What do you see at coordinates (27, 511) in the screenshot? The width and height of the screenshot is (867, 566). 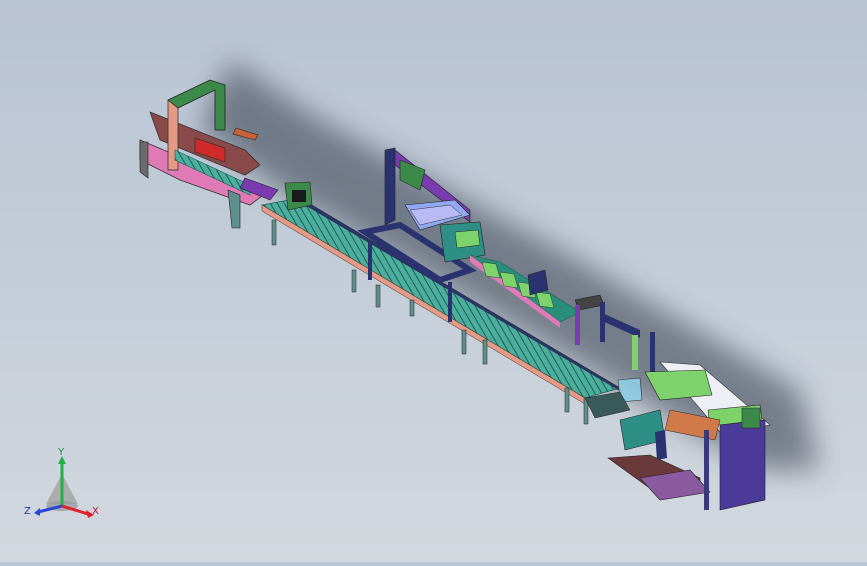 I see `z-axis-label: Z` at bounding box center [27, 511].